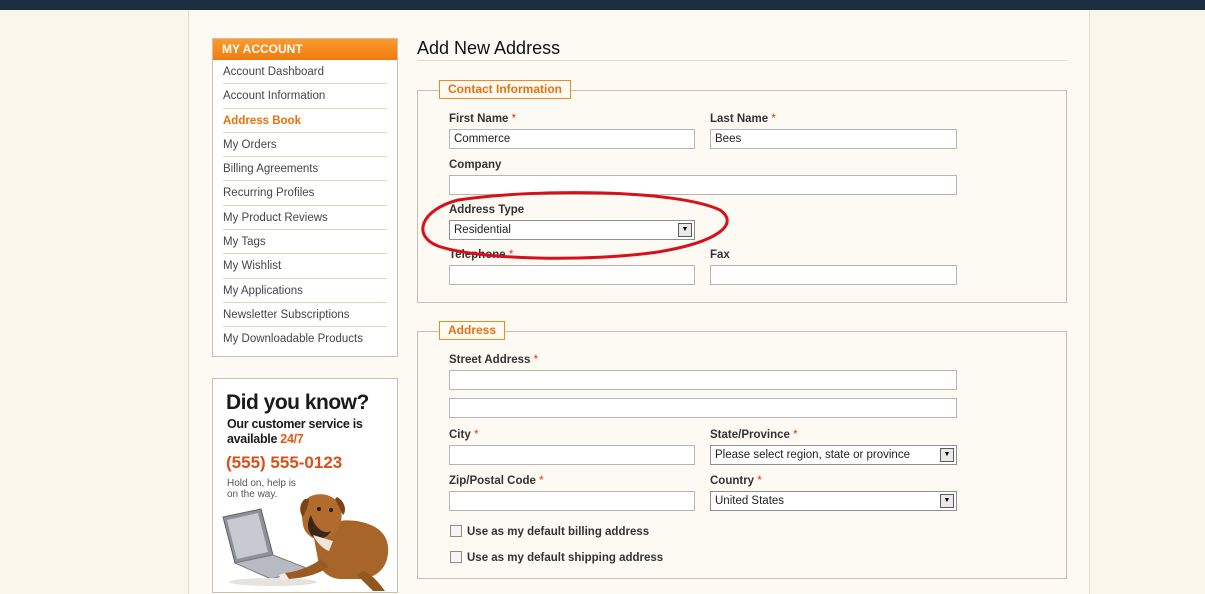 The width and height of the screenshot is (1205, 594). Describe the element at coordinates (703, 408) in the screenshot. I see `street-address-line-2-input` at that location.